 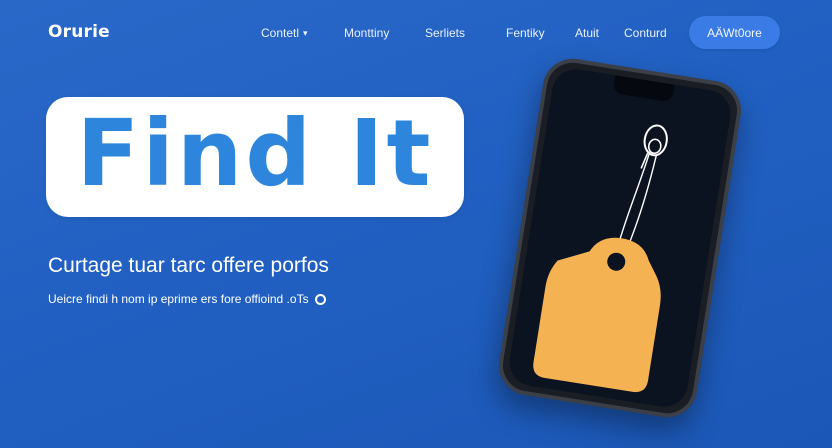 I want to click on hero-title-badge: Find It, so click(x=255, y=157).